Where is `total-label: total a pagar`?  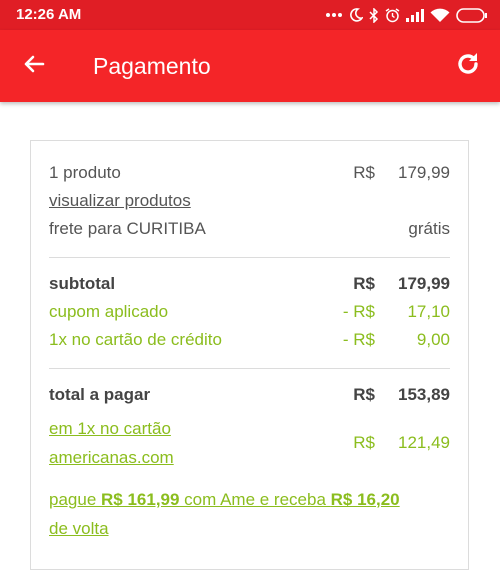 total-label: total a pagar is located at coordinates (100, 394).